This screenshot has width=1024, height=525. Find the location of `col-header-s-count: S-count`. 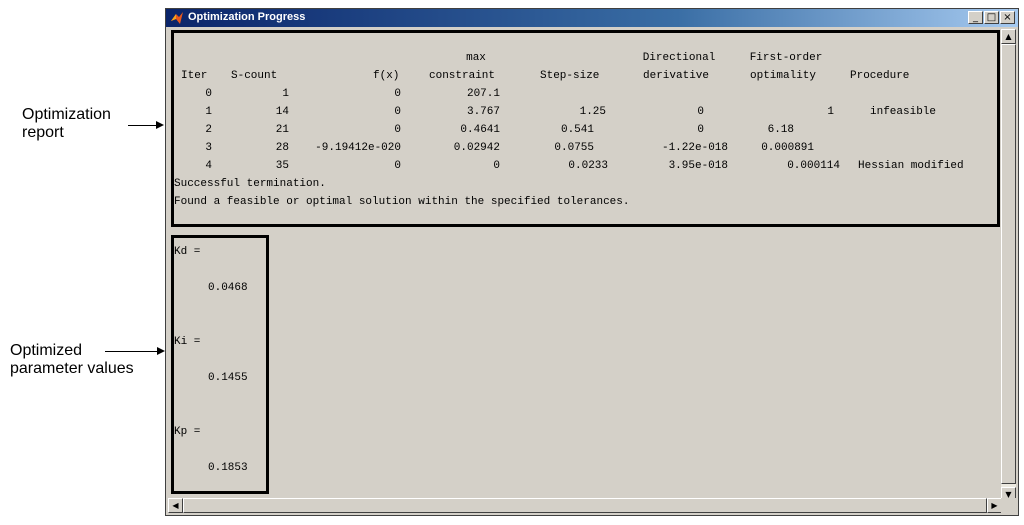

col-header-s-count: S-count is located at coordinates (254, 76).